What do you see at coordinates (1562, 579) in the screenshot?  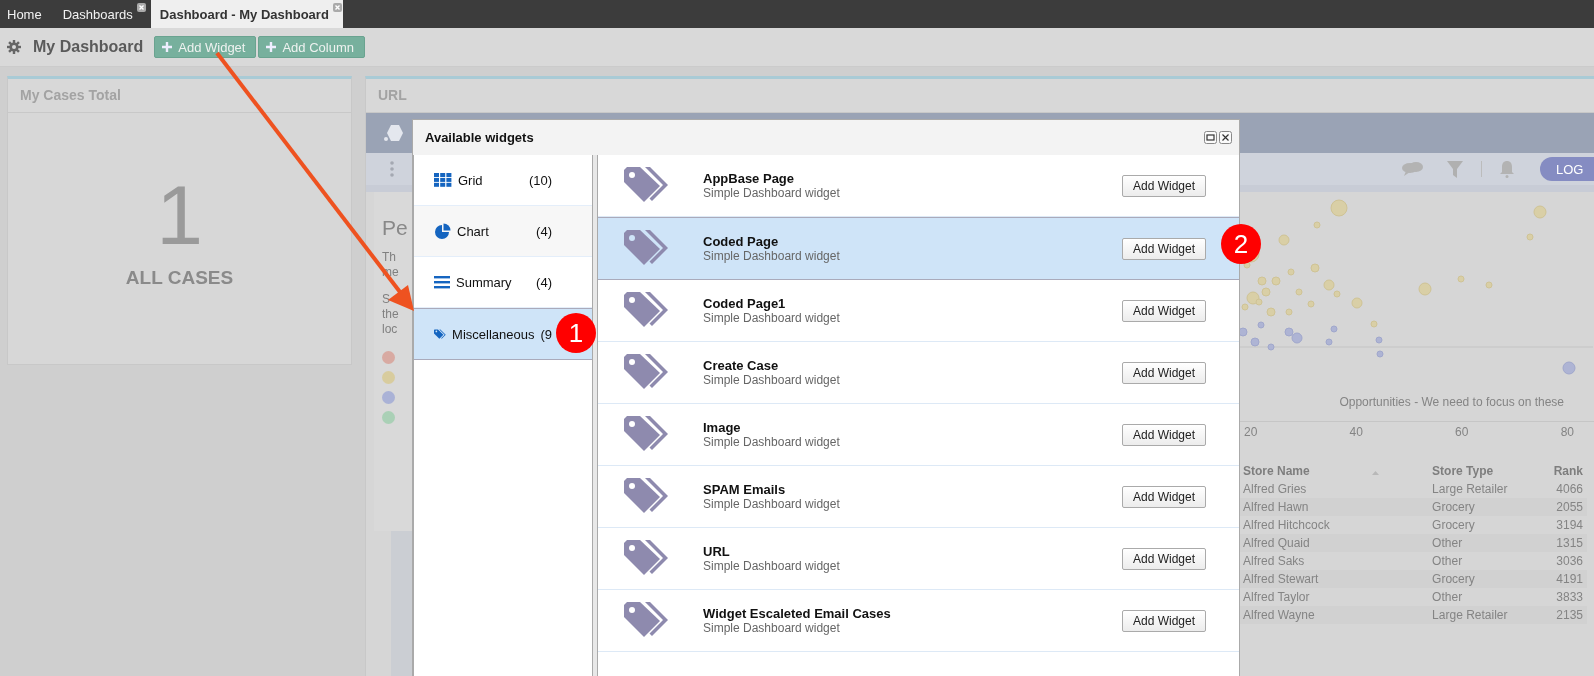 I see `table-cell: 4191` at bounding box center [1562, 579].